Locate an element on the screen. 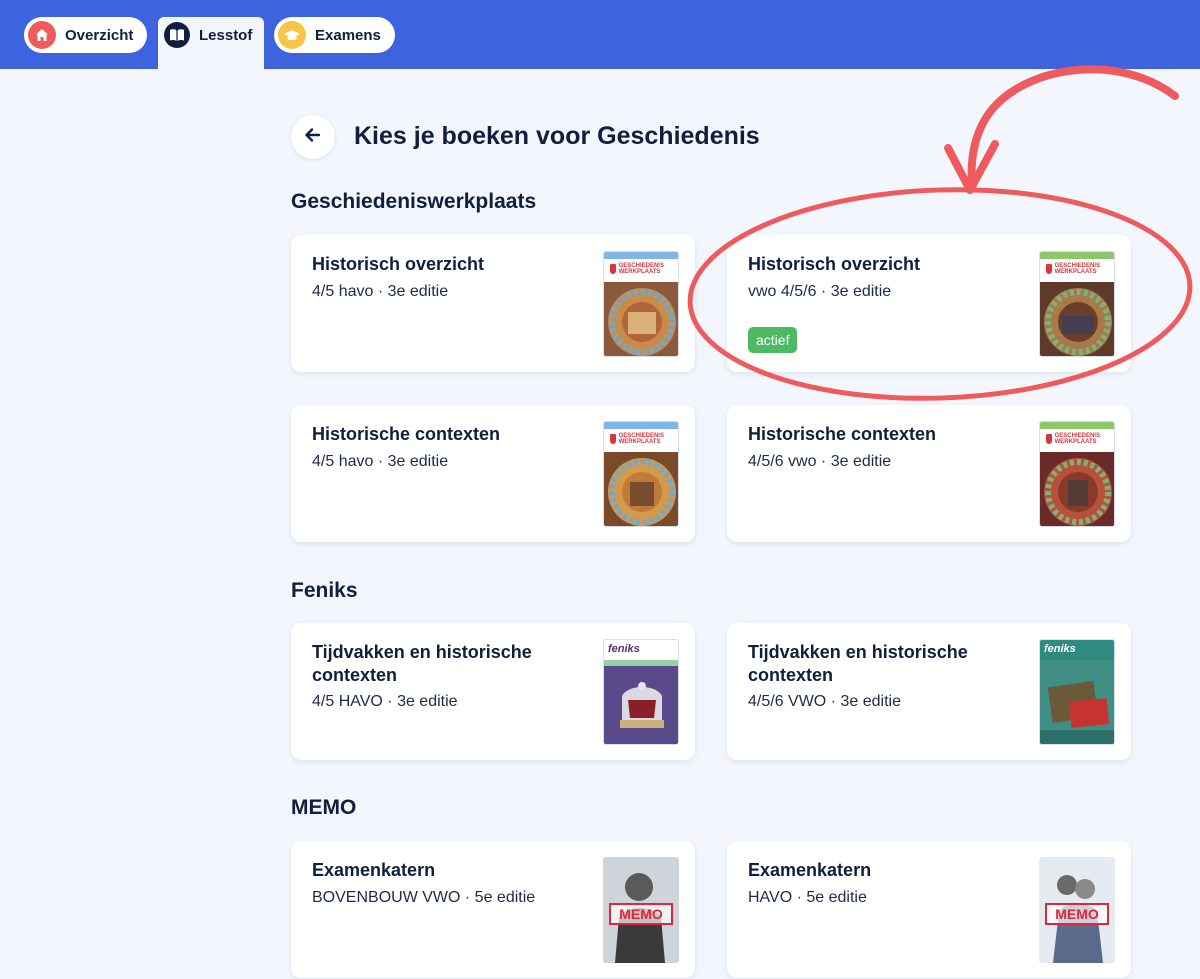 This screenshot has width=1200, height=979. tab-examens-label: Examens is located at coordinates (348, 35).